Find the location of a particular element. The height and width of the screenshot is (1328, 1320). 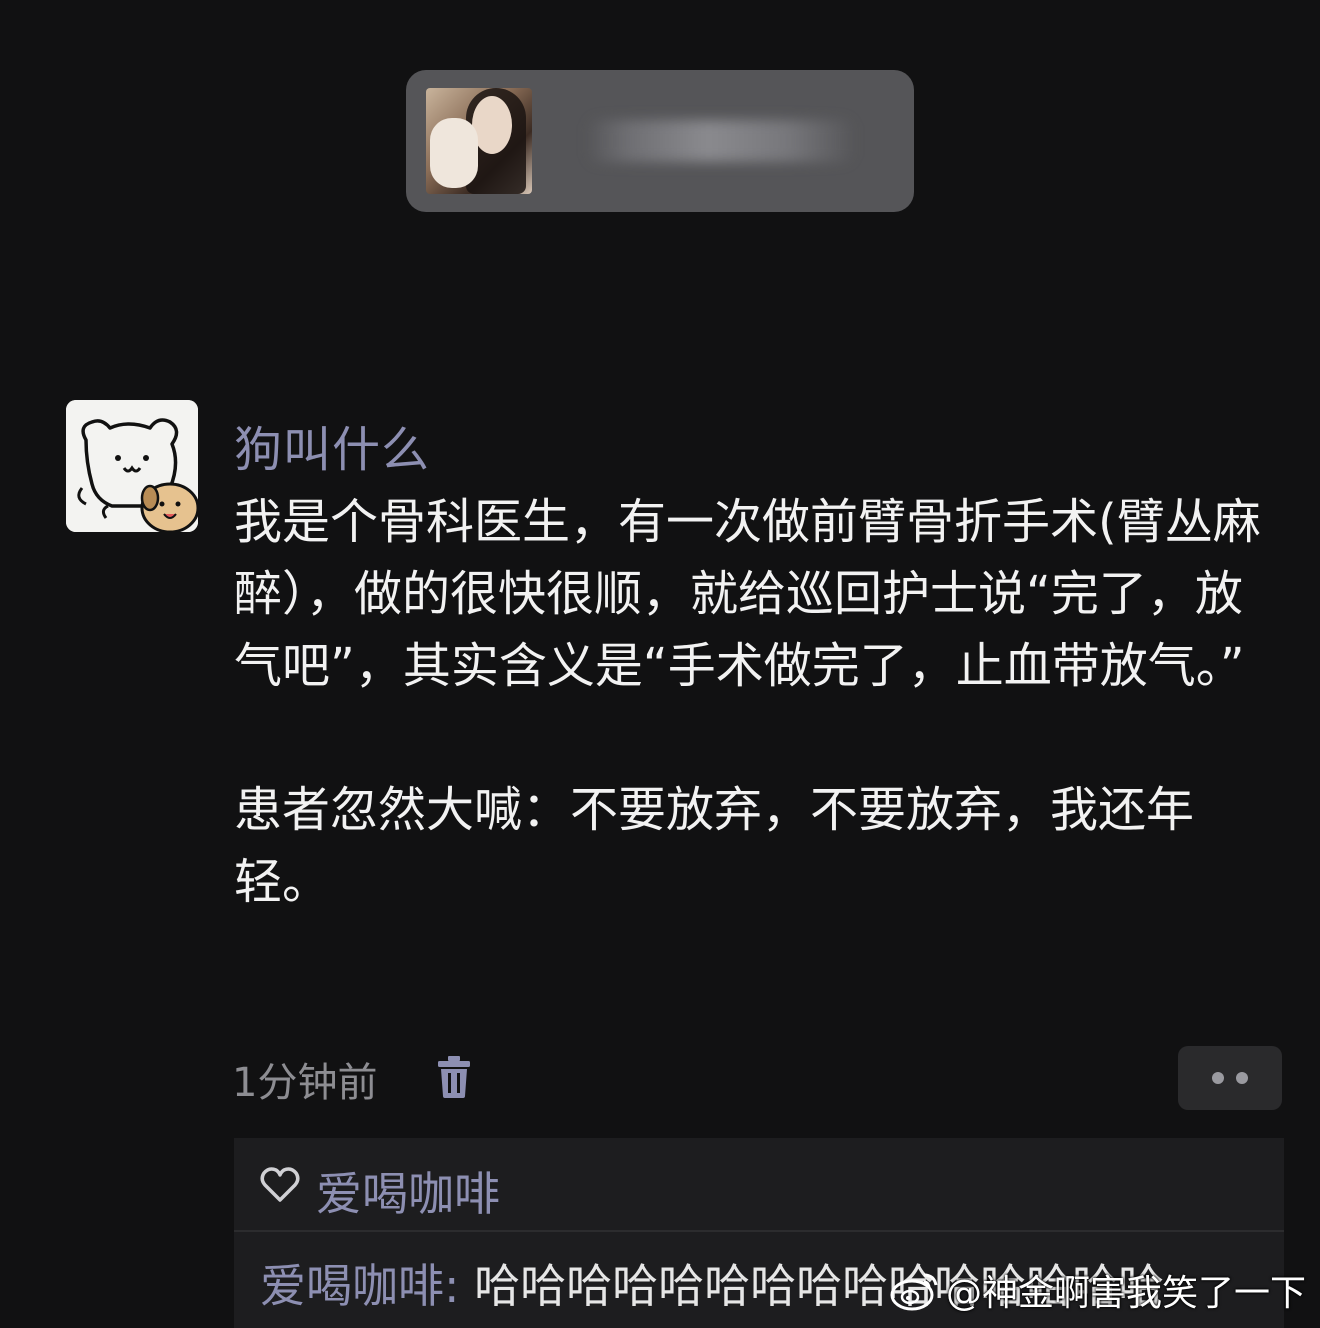

more-options-button is located at coordinates (1230, 1078).